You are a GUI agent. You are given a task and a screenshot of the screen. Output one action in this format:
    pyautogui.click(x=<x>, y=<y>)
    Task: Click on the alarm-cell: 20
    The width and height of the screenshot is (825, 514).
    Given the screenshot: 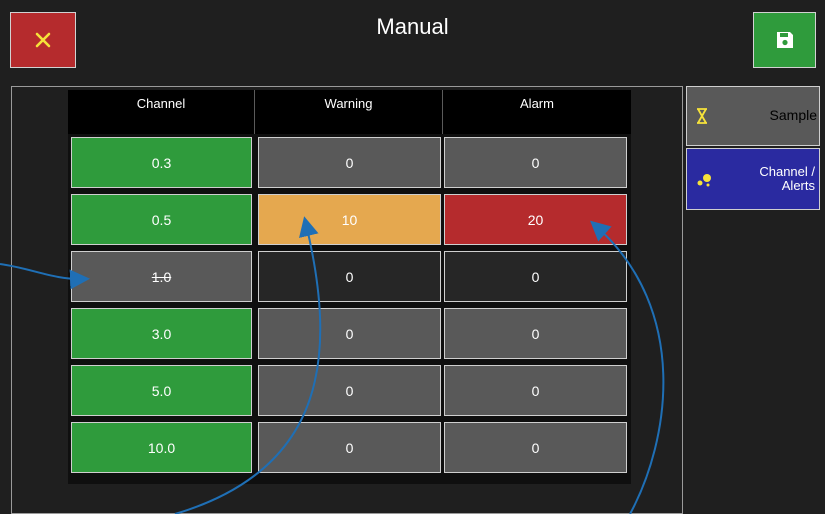 What is the action you would take?
    pyautogui.click(x=535, y=219)
    